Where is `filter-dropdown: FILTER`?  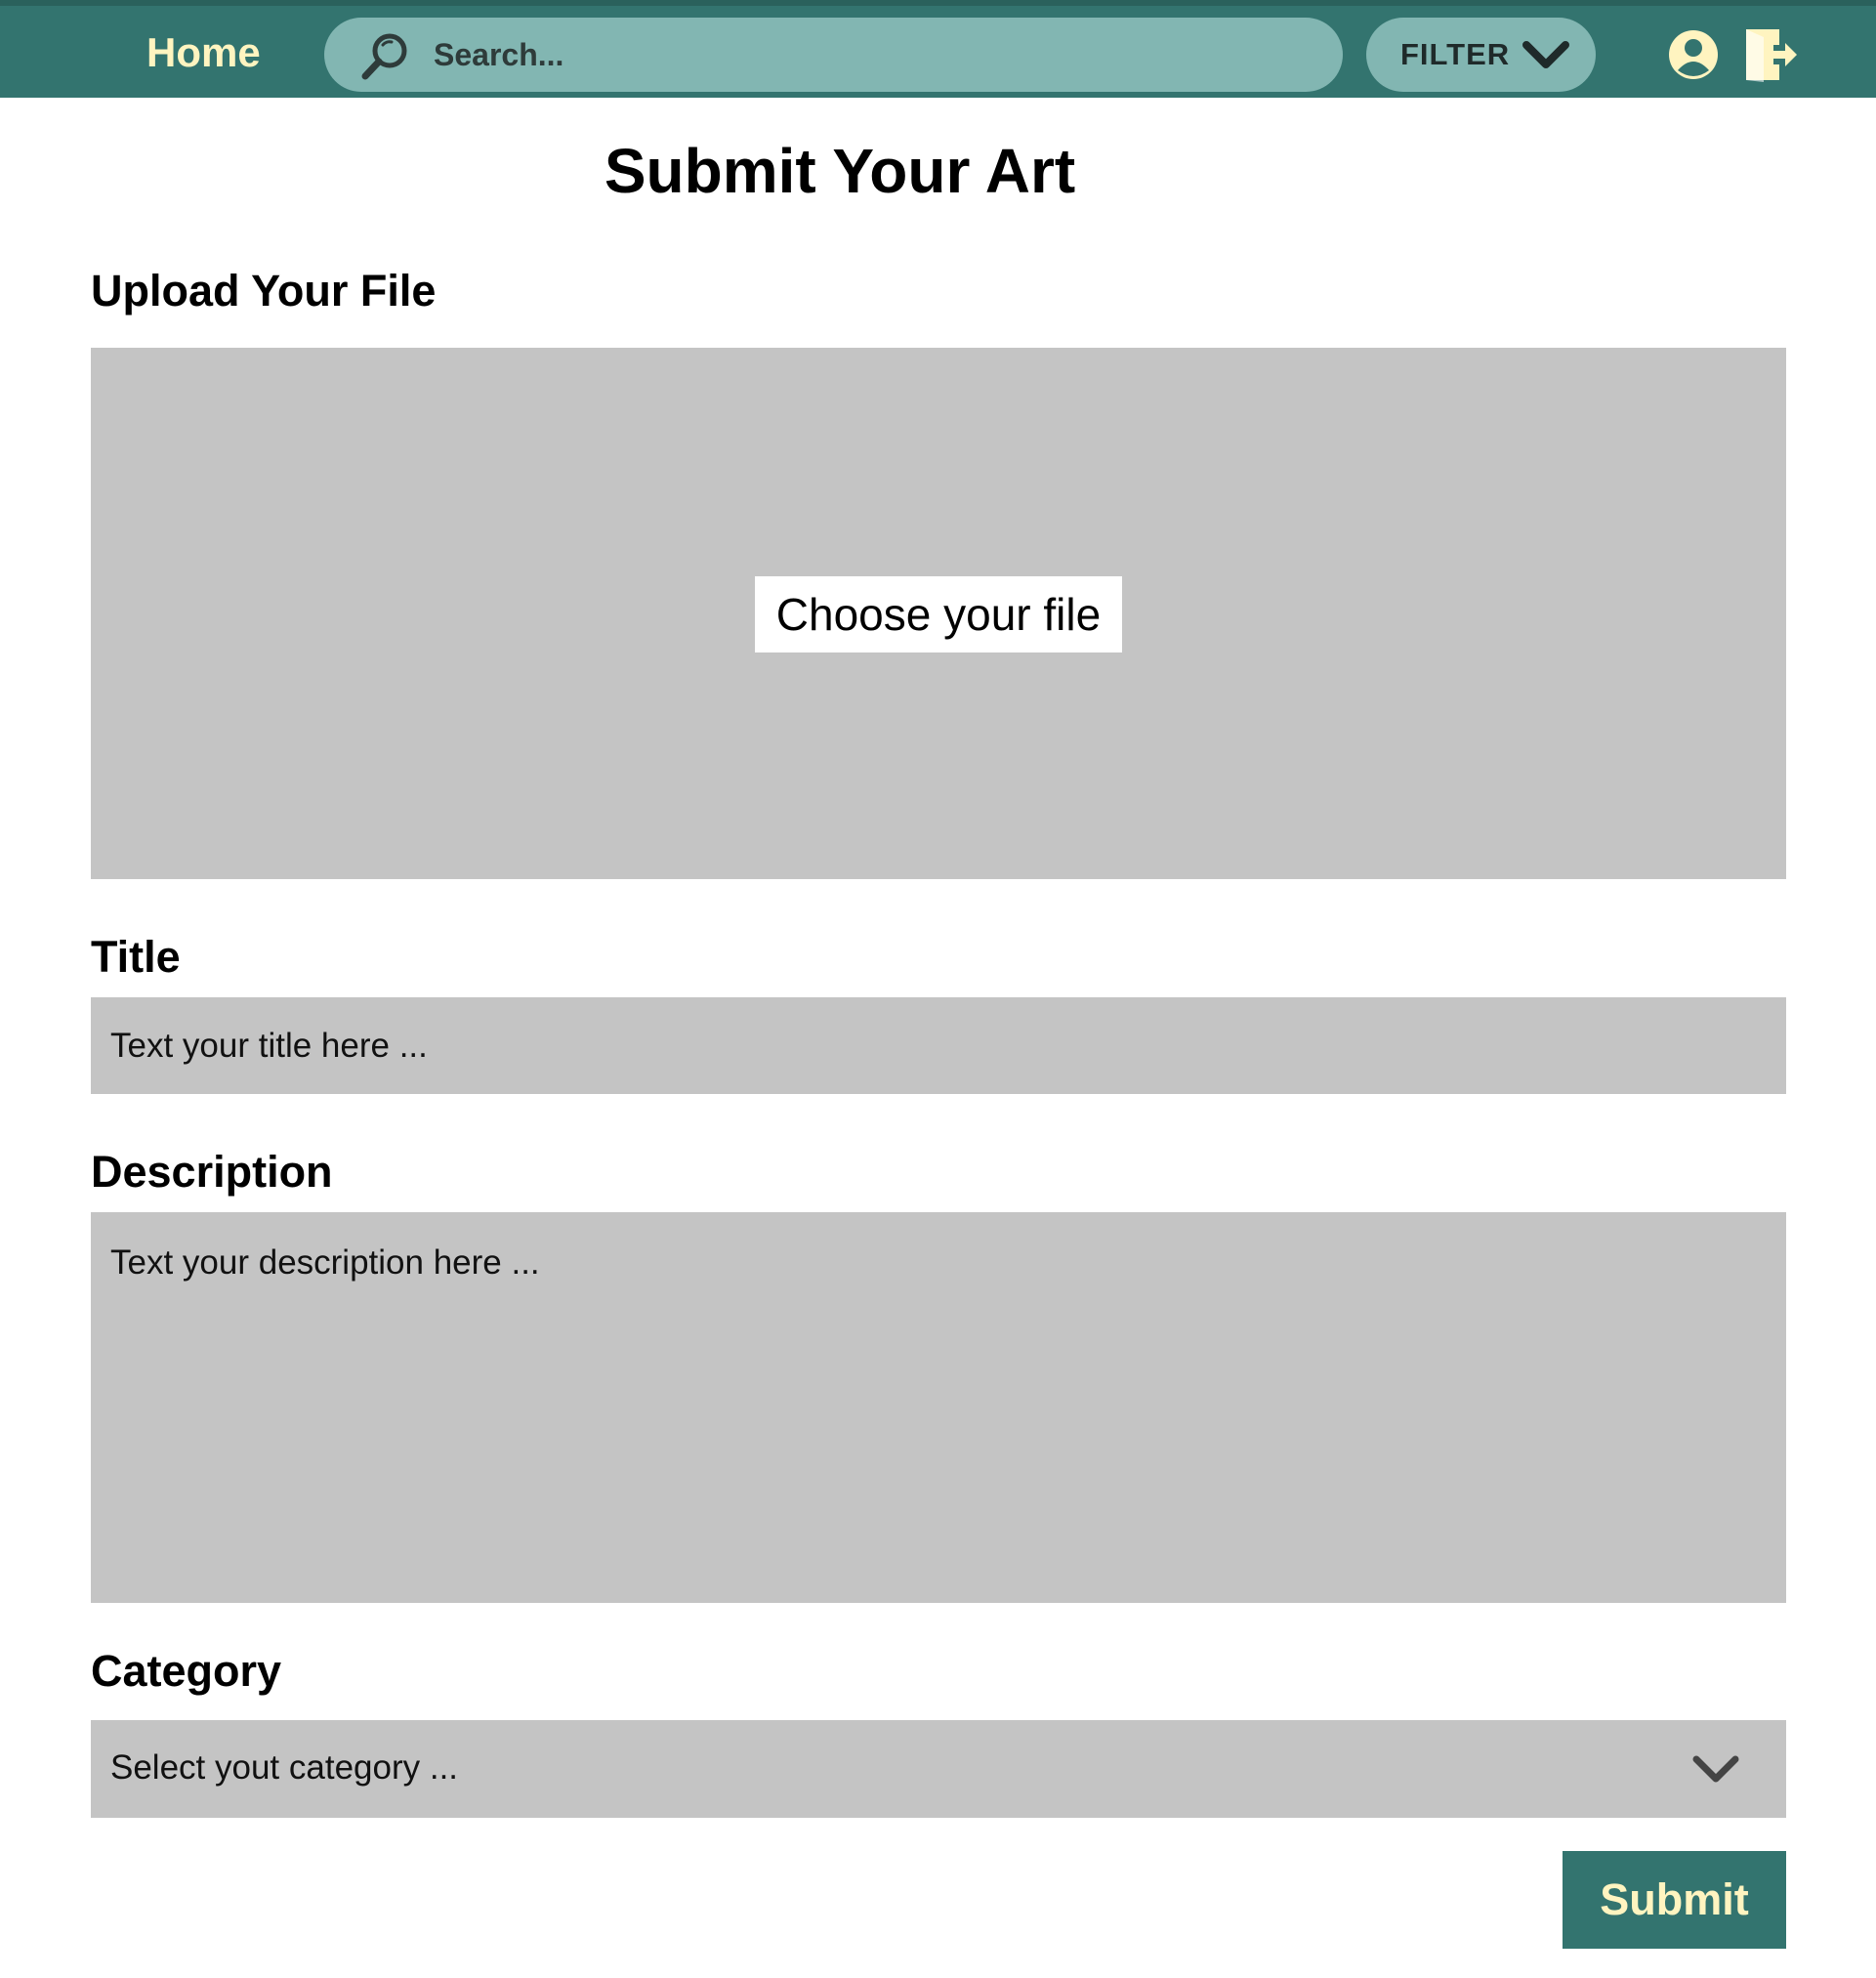
filter-dropdown: FILTER is located at coordinates (1481, 55).